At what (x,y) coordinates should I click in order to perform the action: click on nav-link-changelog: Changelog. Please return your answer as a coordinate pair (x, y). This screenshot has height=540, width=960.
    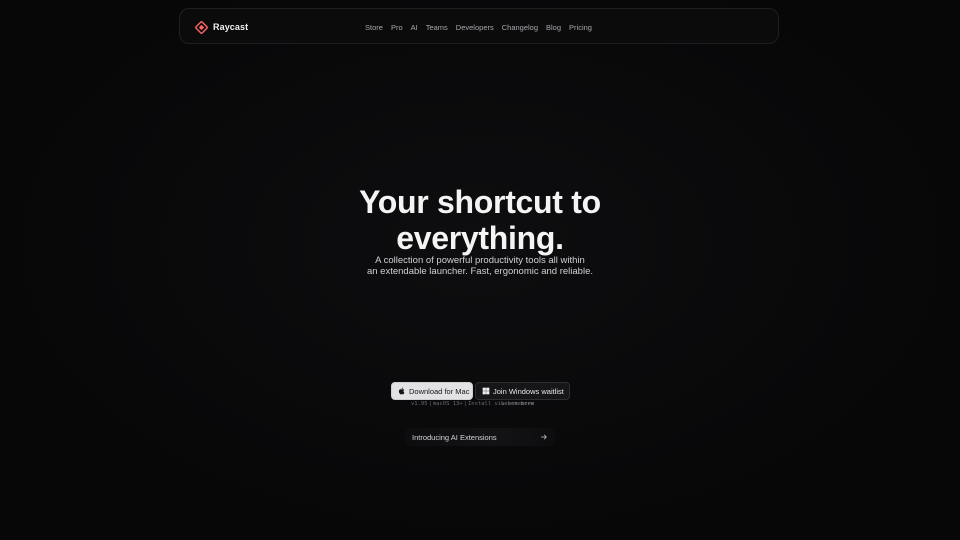
    Looking at the image, I should click on (520, 27).